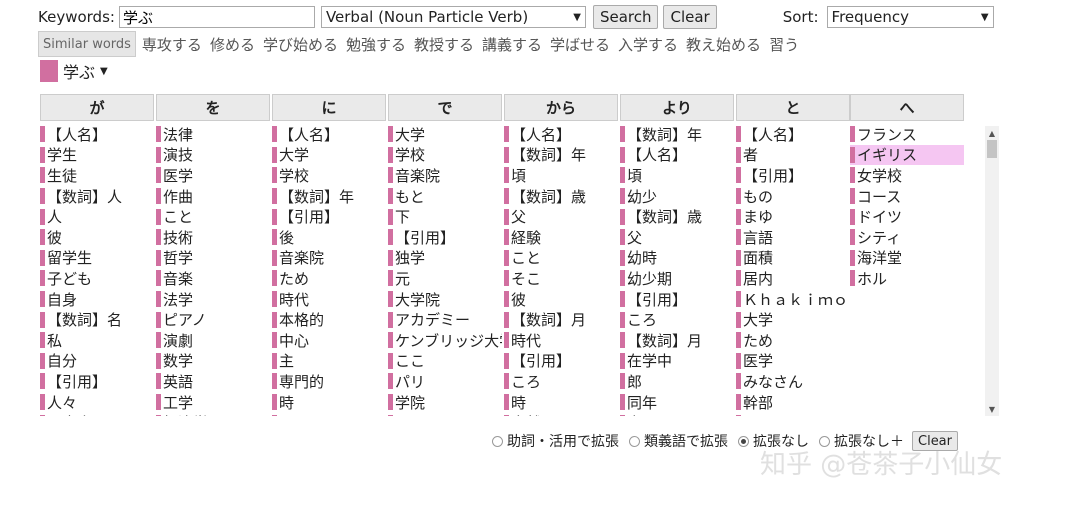 The image size is (1080, 506). I want to click on collocation-item: 哲学, so click(213, 258).